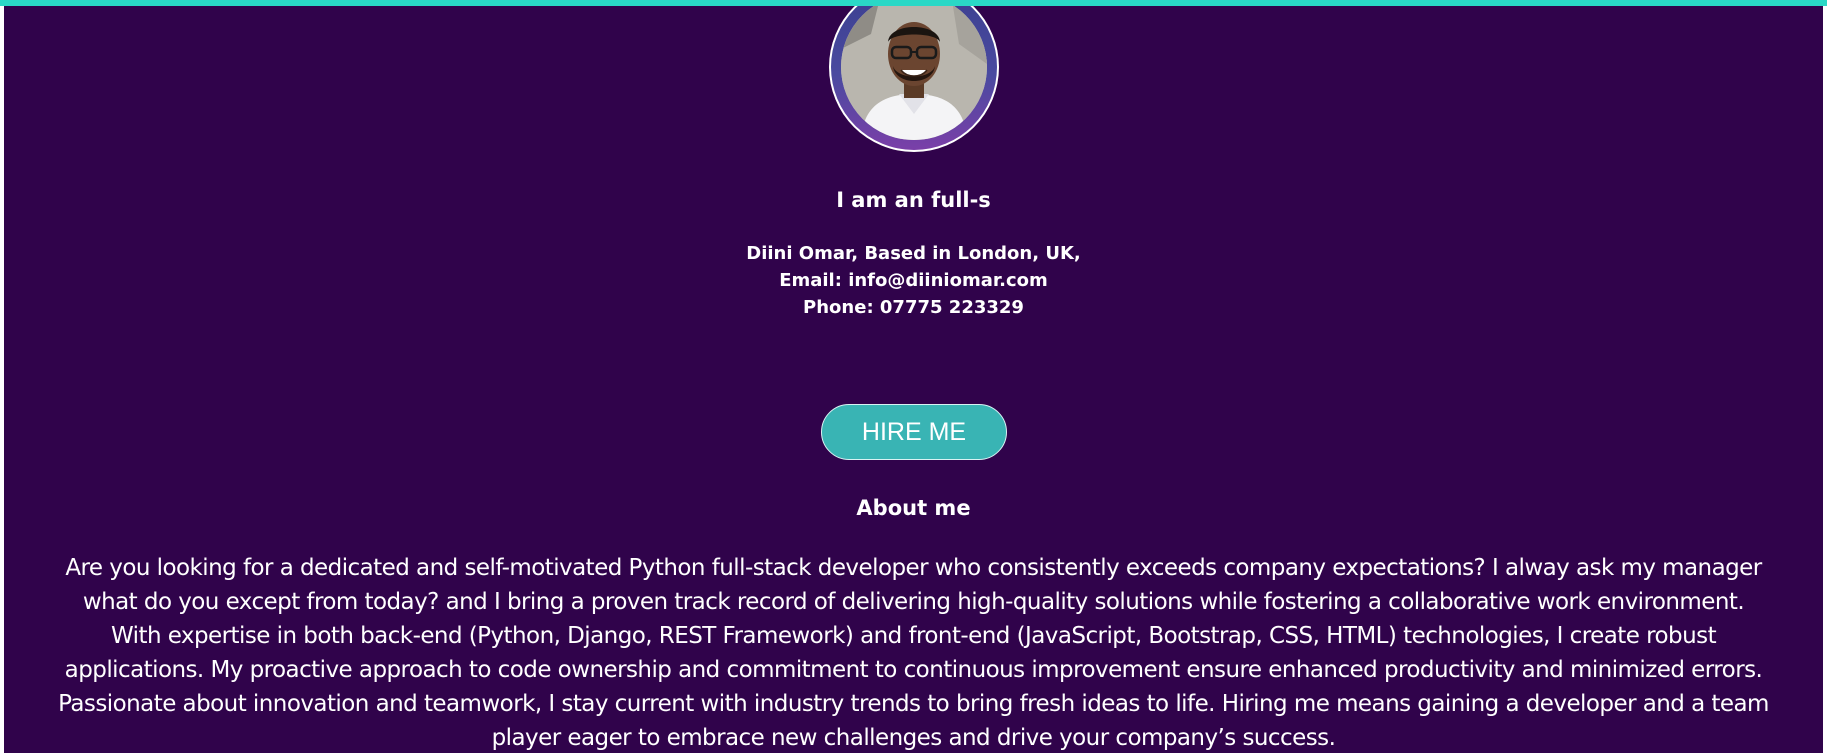  I want to click on phone-text: Phone: 07775 223329, so click(913, 307).